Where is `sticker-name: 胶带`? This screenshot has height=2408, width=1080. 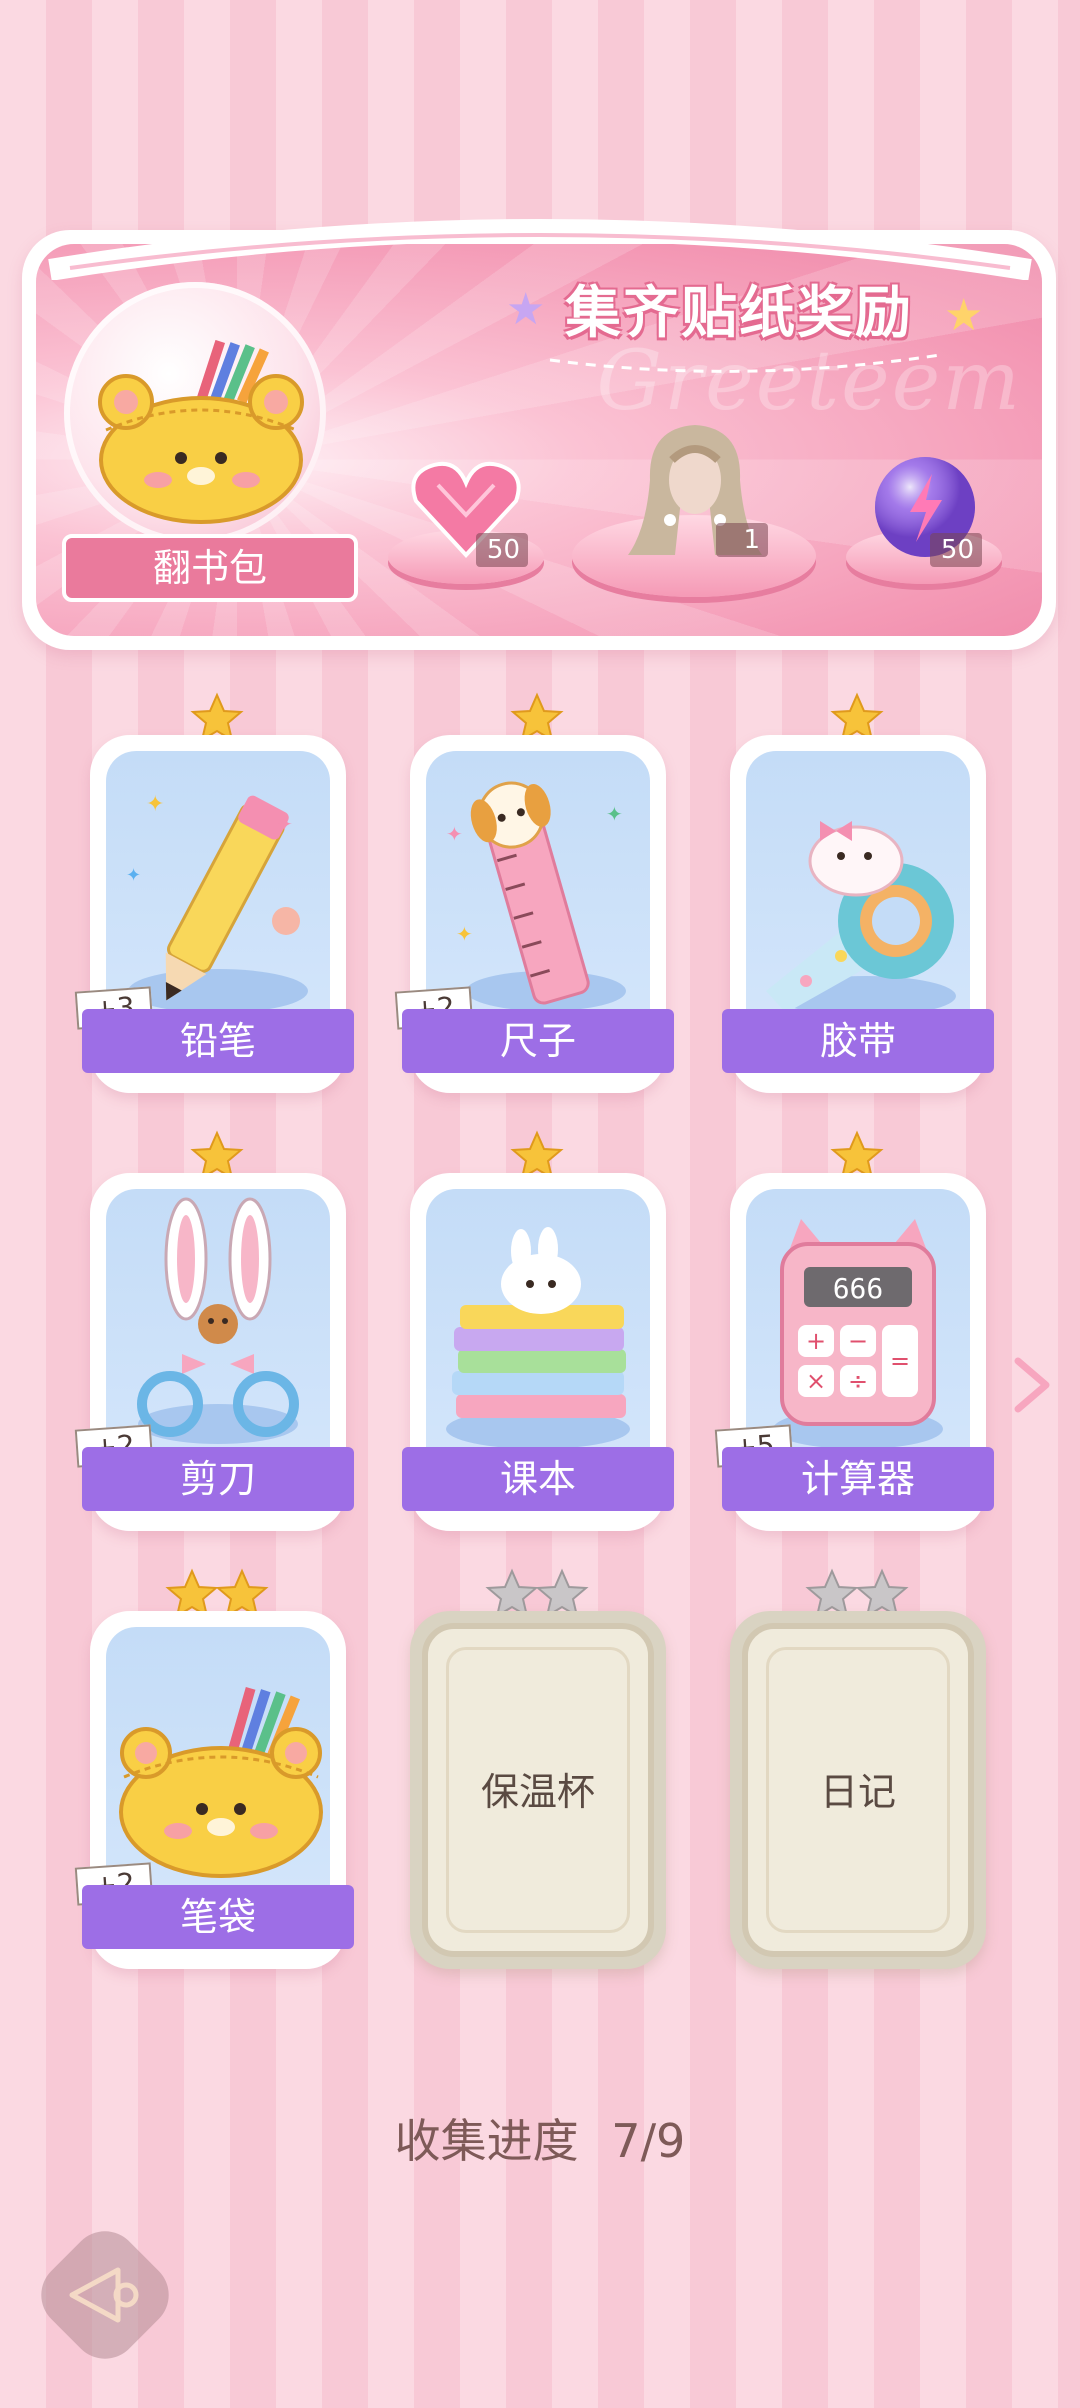 sticker-name: 胶带 is located at coordinates (858, 1041).